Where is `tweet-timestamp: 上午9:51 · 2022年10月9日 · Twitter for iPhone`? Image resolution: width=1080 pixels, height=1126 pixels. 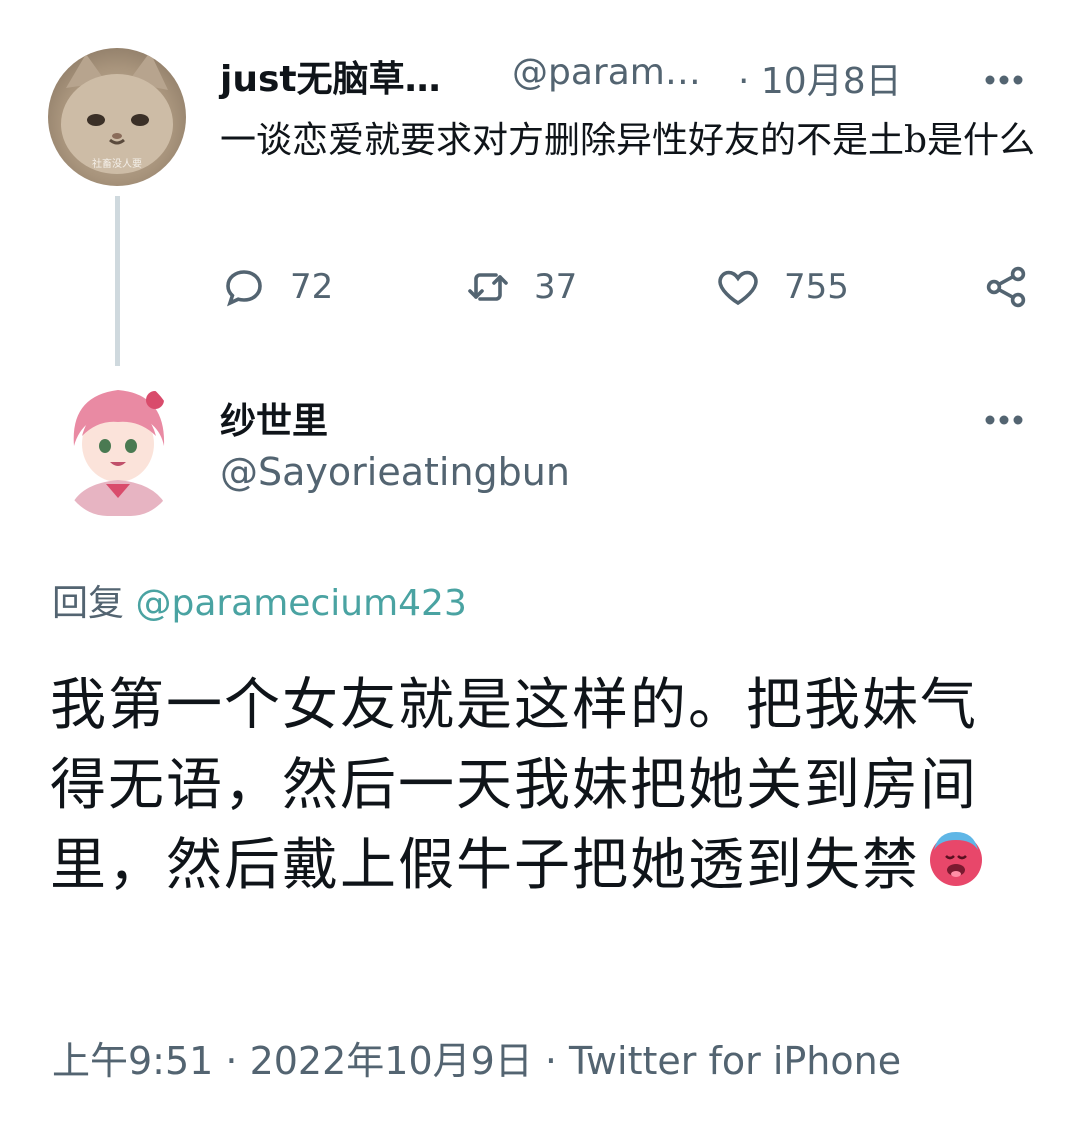 tweet-timestamp: 上午9:51 · 2022年10月9日 · Twitter for iPhone is located at coordinates (476, 1057).